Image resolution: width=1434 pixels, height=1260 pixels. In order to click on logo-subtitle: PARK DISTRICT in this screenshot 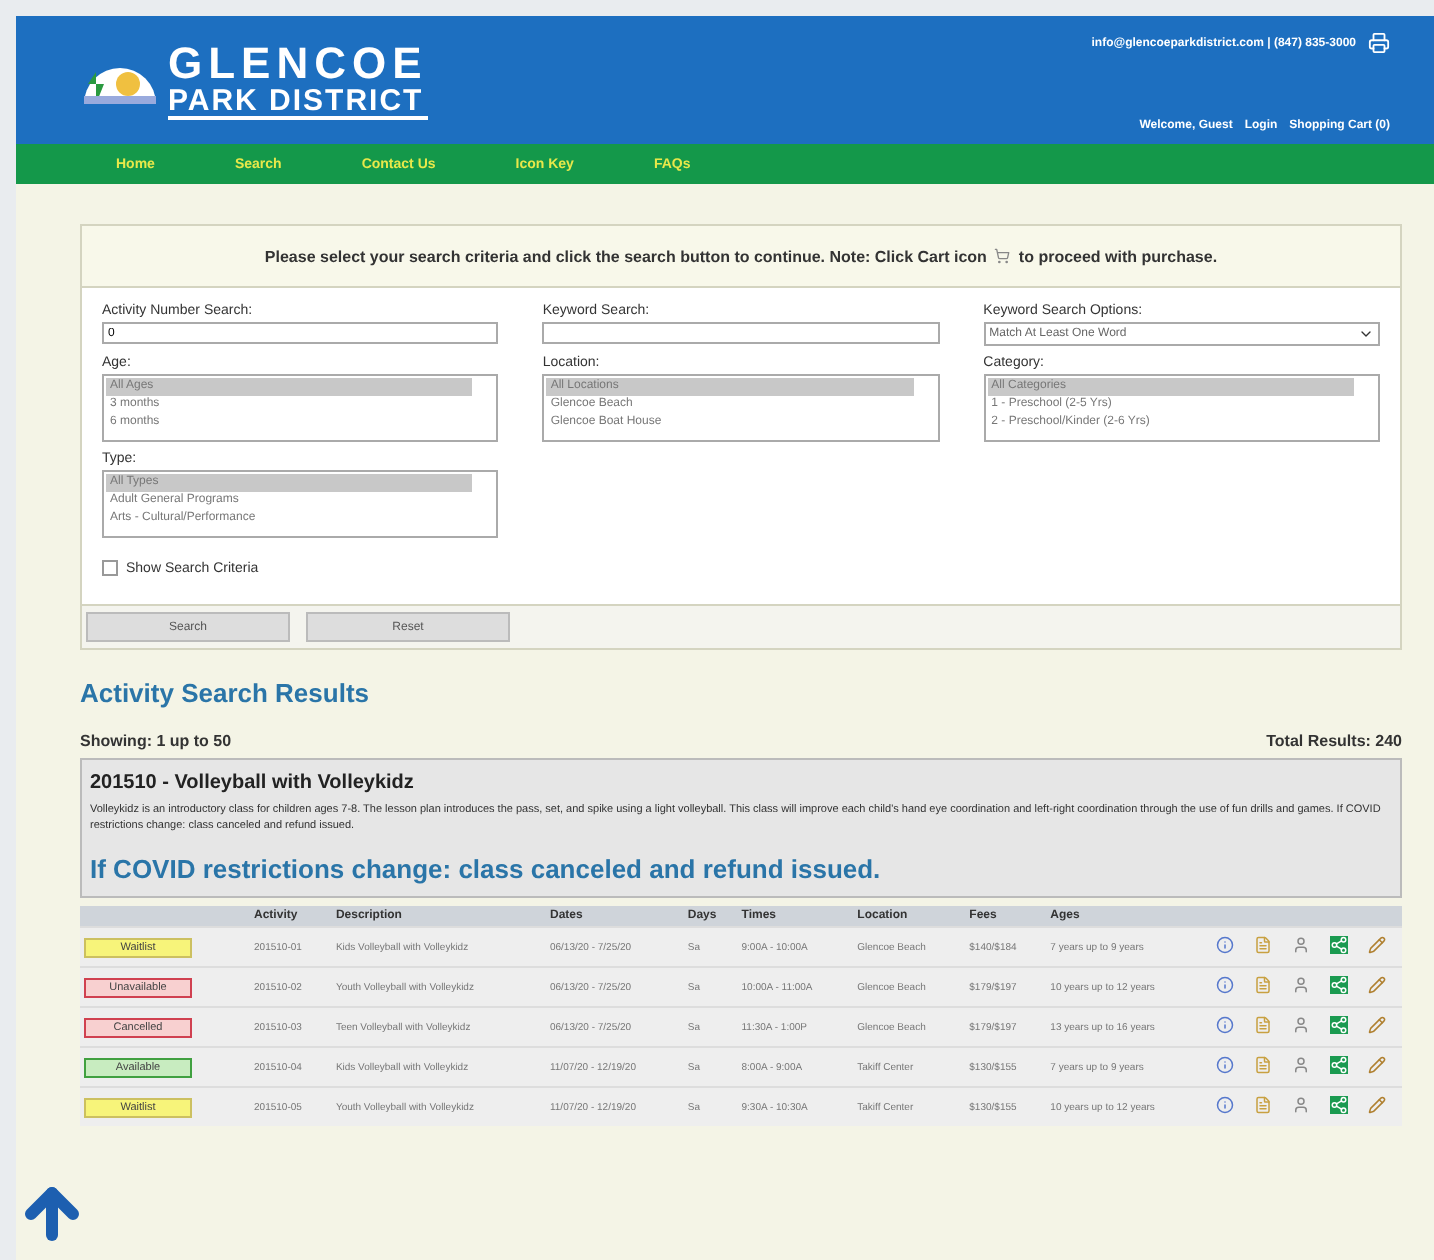, I will do `click(298, 102)`.